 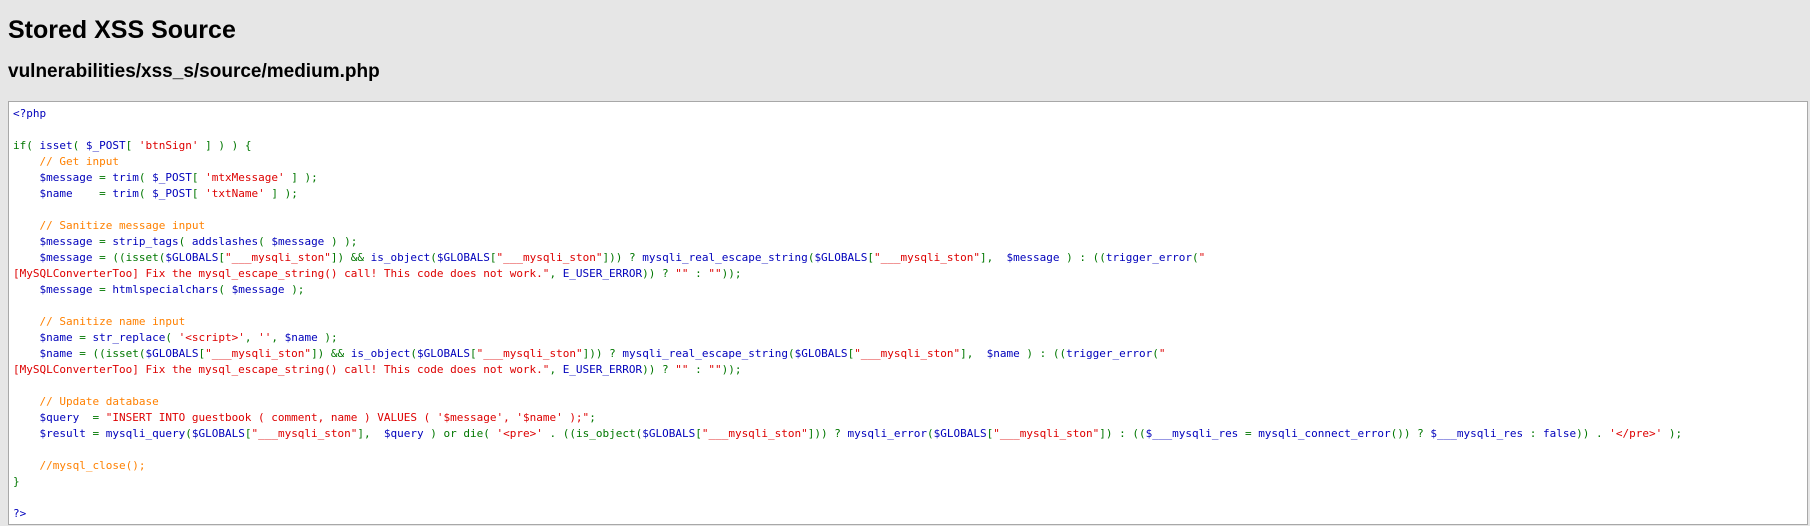 I want to click on code-token: '<script>', so click(x=211, y=337).